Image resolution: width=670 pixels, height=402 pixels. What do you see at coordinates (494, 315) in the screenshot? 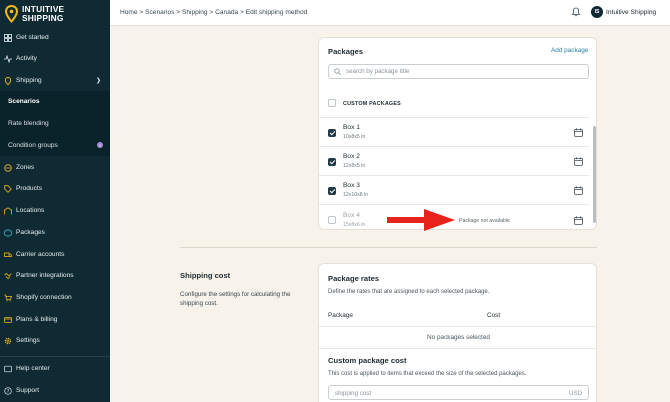
I see `cost-column-header: Cost` at bounding box center [494, 315].